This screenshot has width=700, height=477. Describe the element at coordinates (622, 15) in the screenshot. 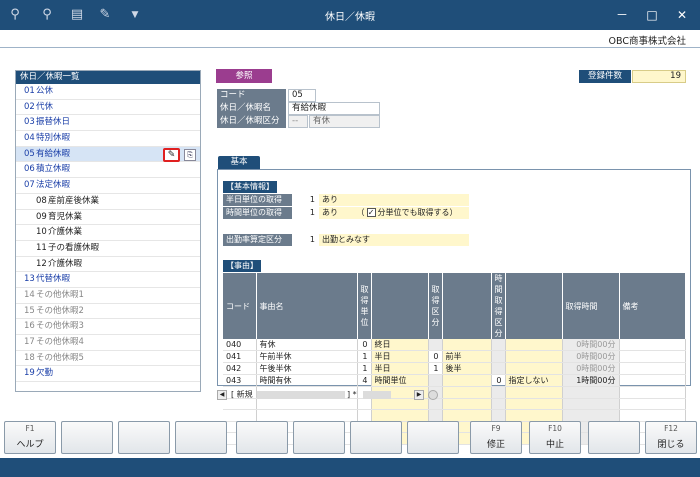

I see `minimize-button: －` at that location.